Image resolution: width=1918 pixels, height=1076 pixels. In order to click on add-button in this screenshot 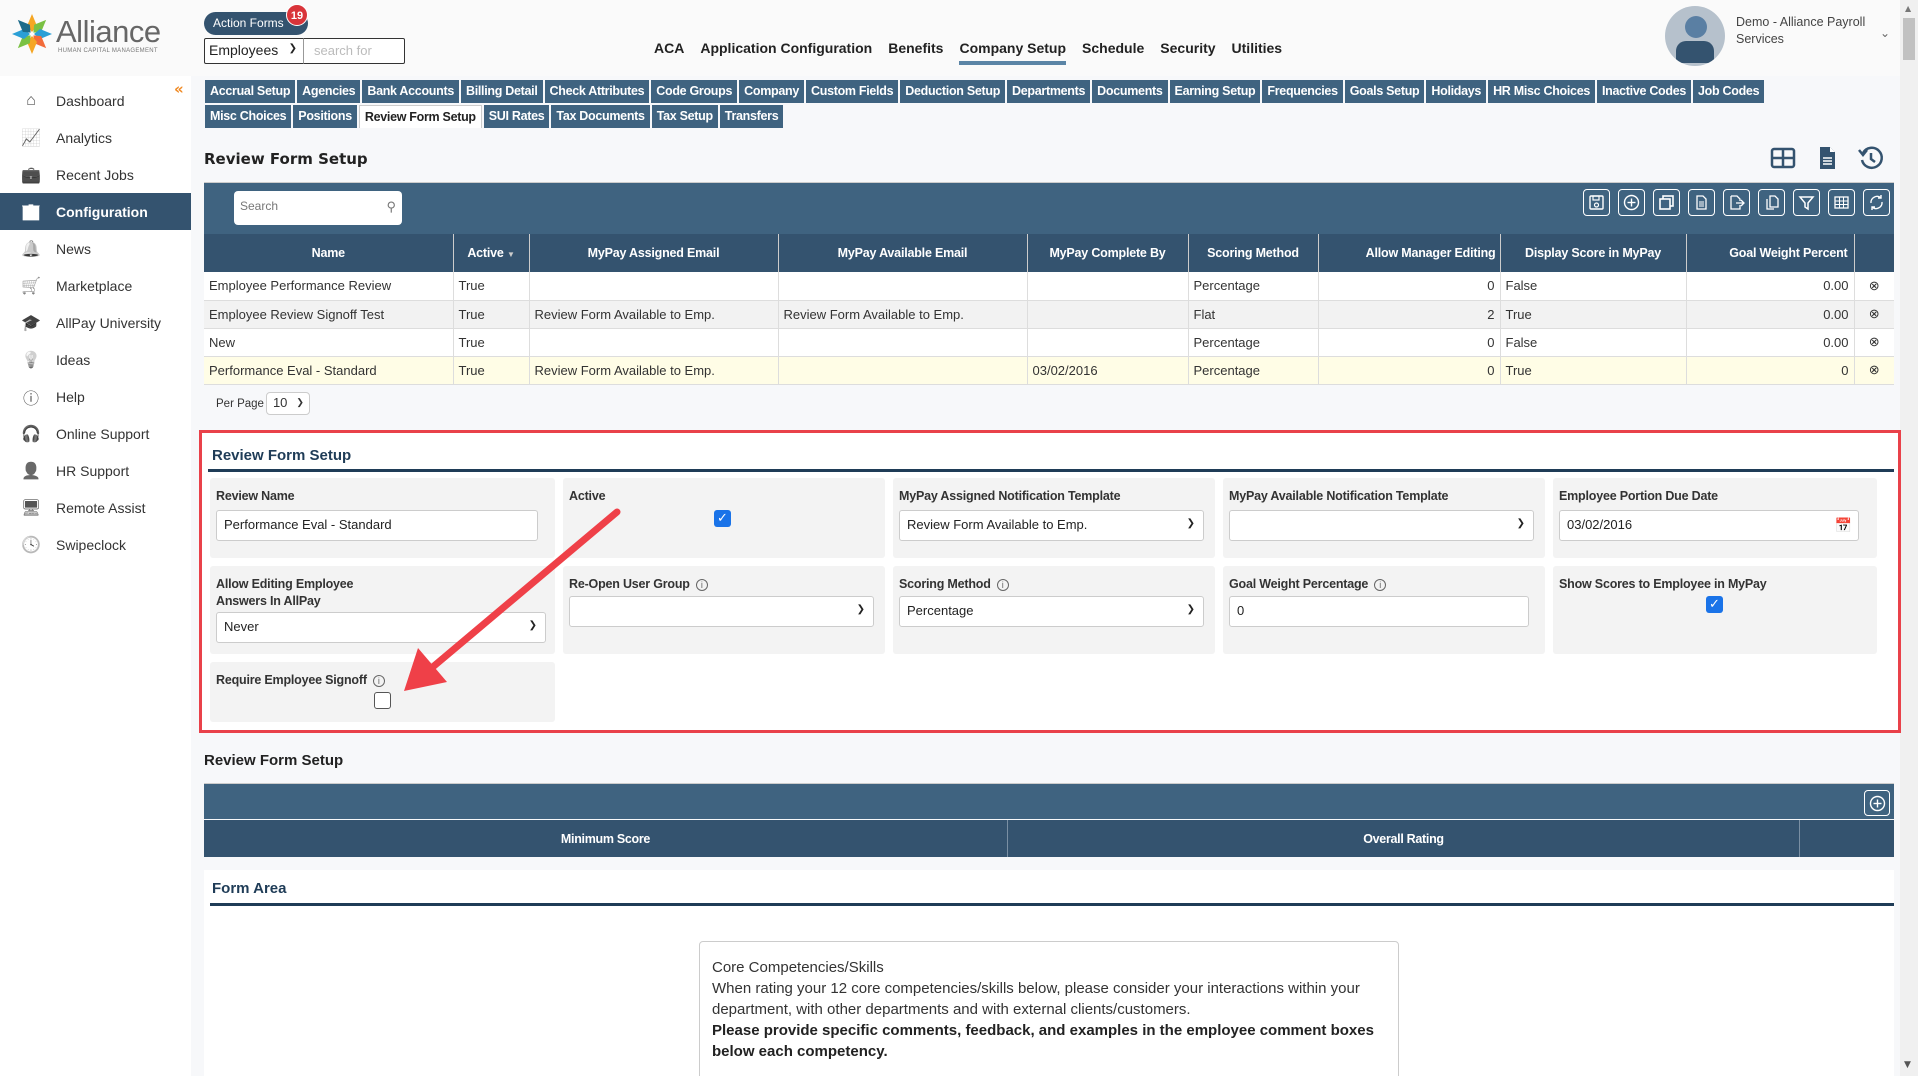, I will do `click(1631, 202)`.